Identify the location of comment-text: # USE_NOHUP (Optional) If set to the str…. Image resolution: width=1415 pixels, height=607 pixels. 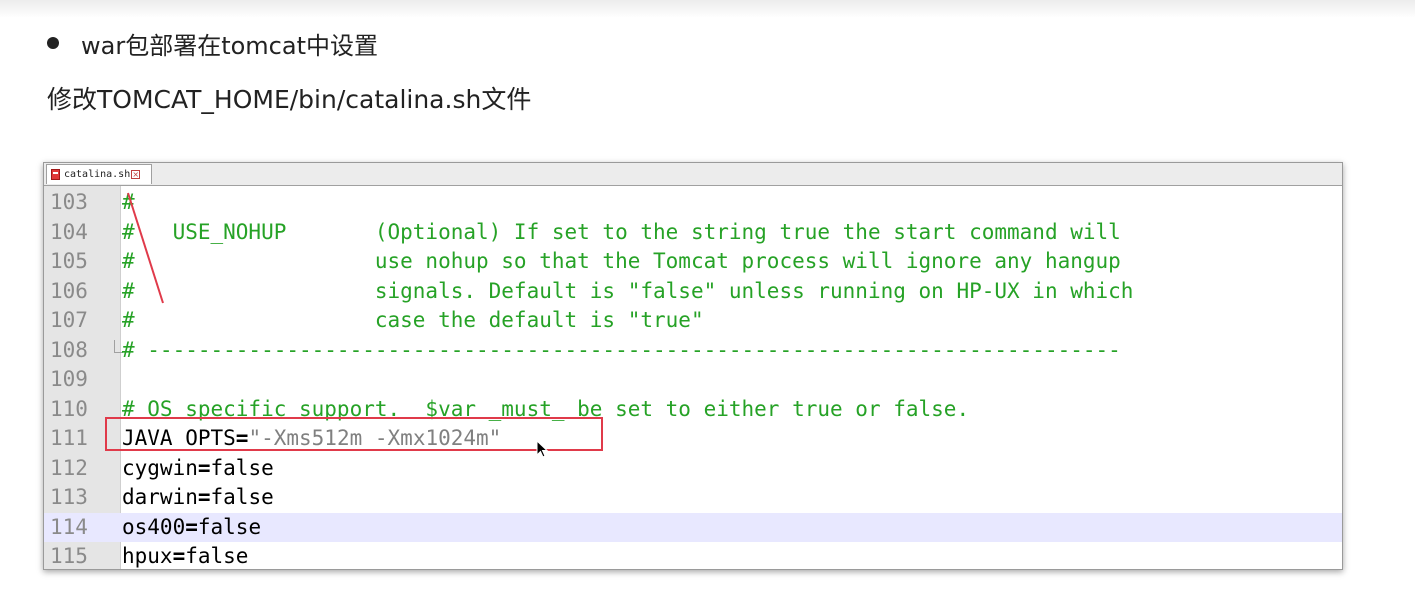
(621, 231).